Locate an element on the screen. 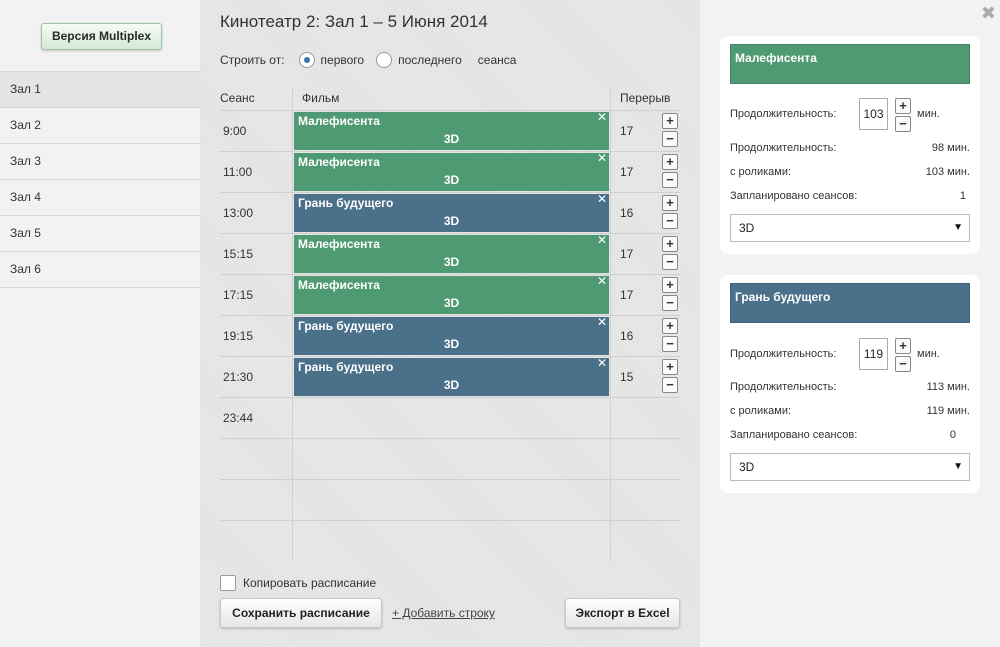 This screenshot has height=647, width=1000. table-row: 9:00 Малефисента 3D ✕ 17 + − is located at coordinates (450, 130).